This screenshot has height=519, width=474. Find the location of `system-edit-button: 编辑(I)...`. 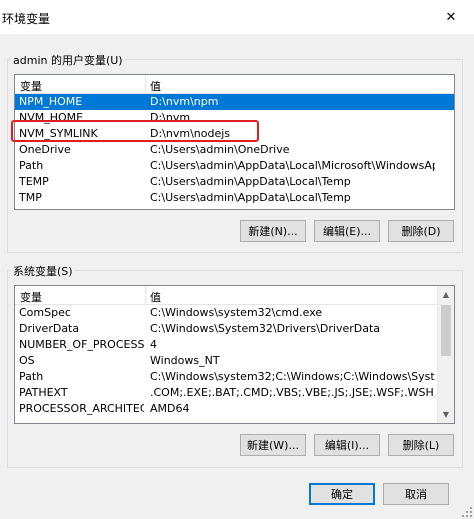

system-edit-button: 编辑(I)... is located at coordinates (347, 445).